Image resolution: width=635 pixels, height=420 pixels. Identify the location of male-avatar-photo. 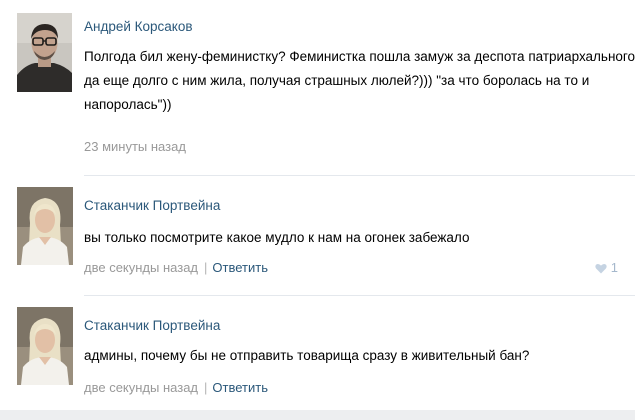
(44, 52).